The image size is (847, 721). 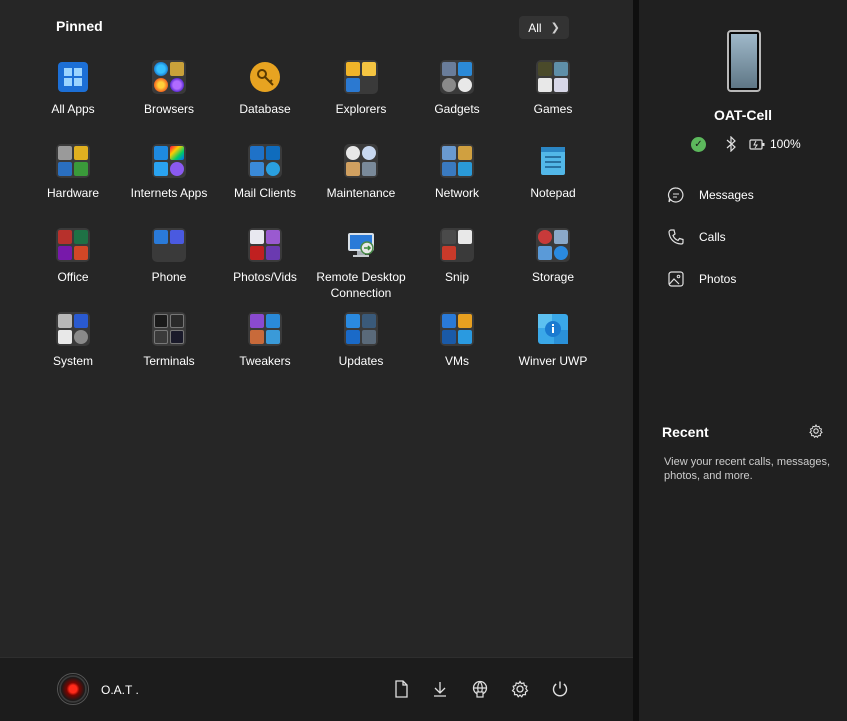 What do you see at coordinates (265, 266) in the screenshot?
I see `pinned-tile-photos-vids: Photos/Vids` at bounding box center [265, 266].